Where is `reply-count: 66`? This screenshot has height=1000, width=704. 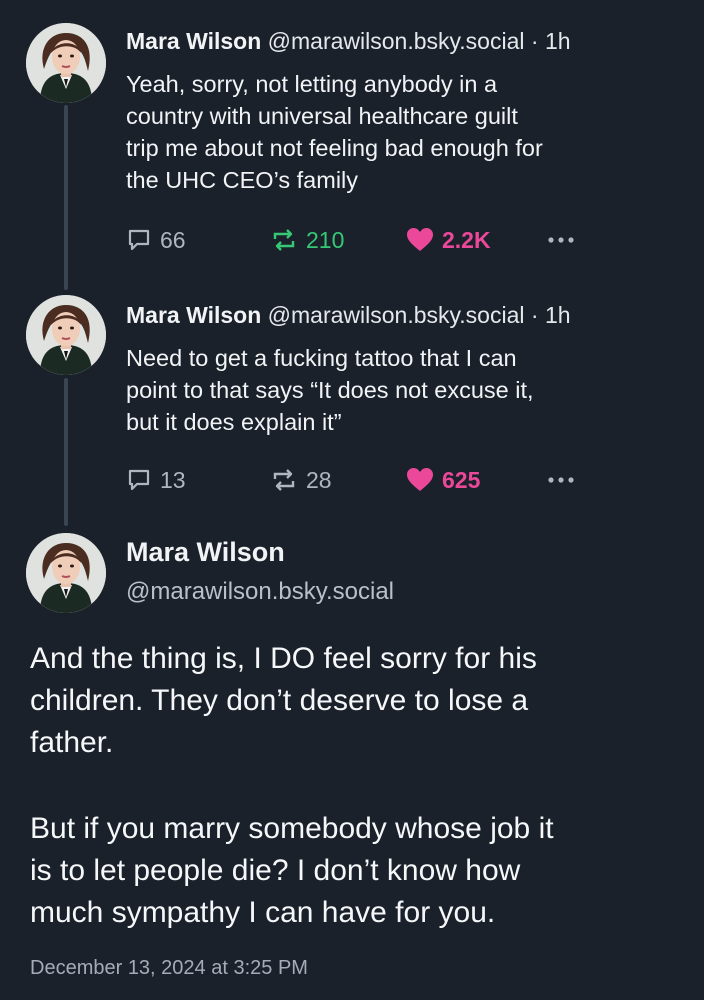 reply-count: 66 is located at coordinates (173, 239).